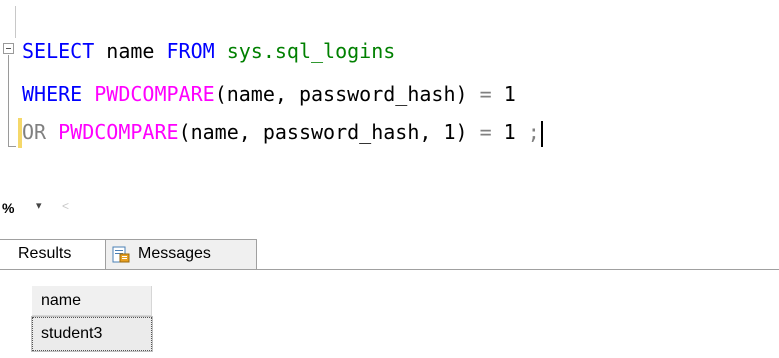 The height and width of the screenshot is (358, 779). I want to click on scroll-left-icon: <, so click(65, 206).